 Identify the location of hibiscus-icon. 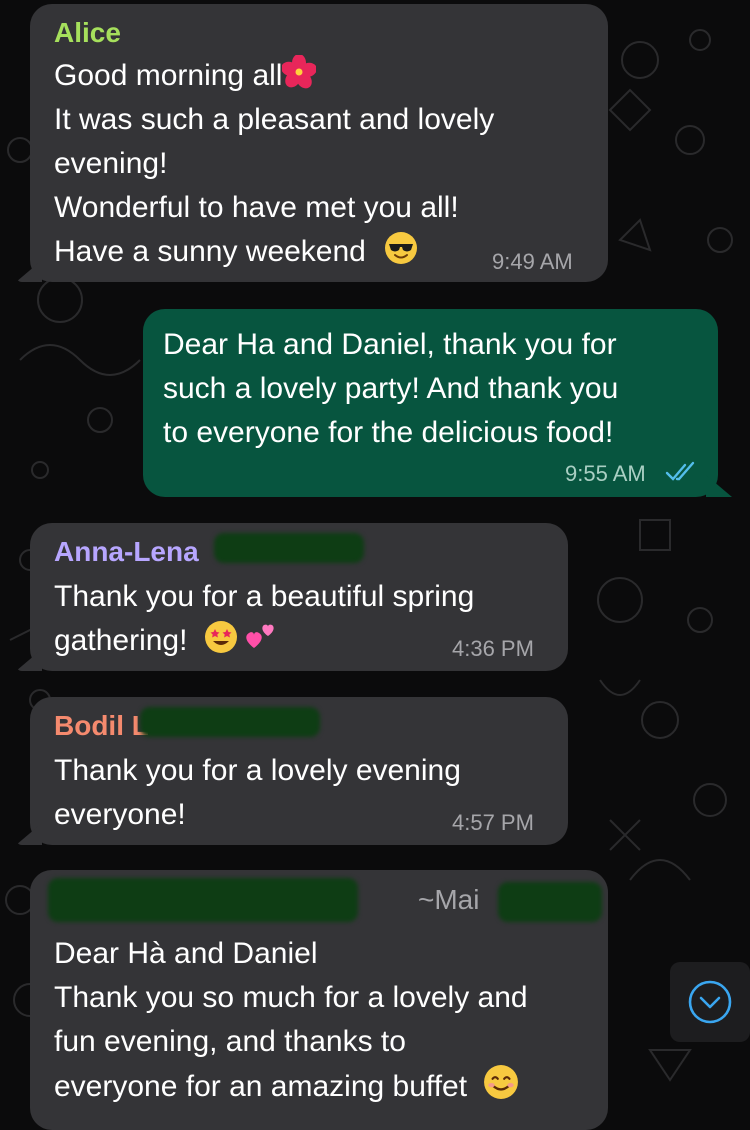
(299, 71).